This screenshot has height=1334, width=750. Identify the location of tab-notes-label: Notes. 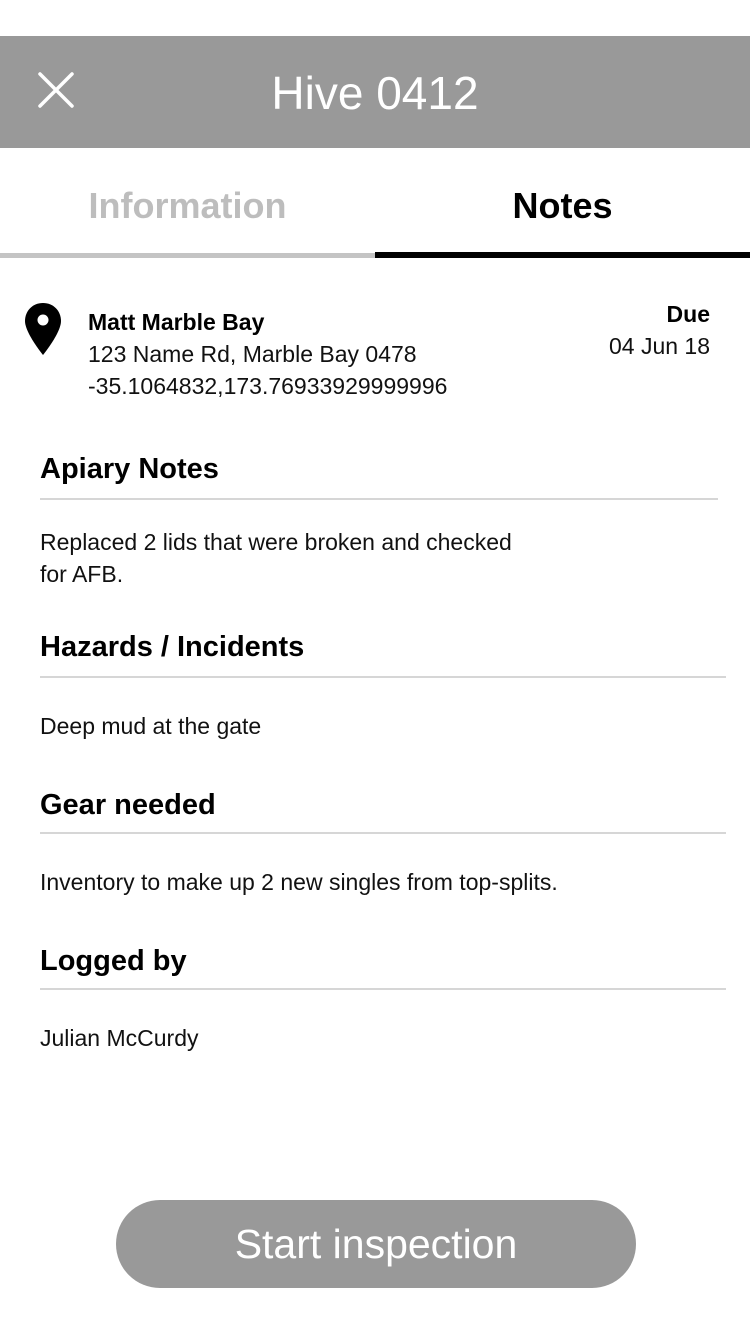
(562, 205).